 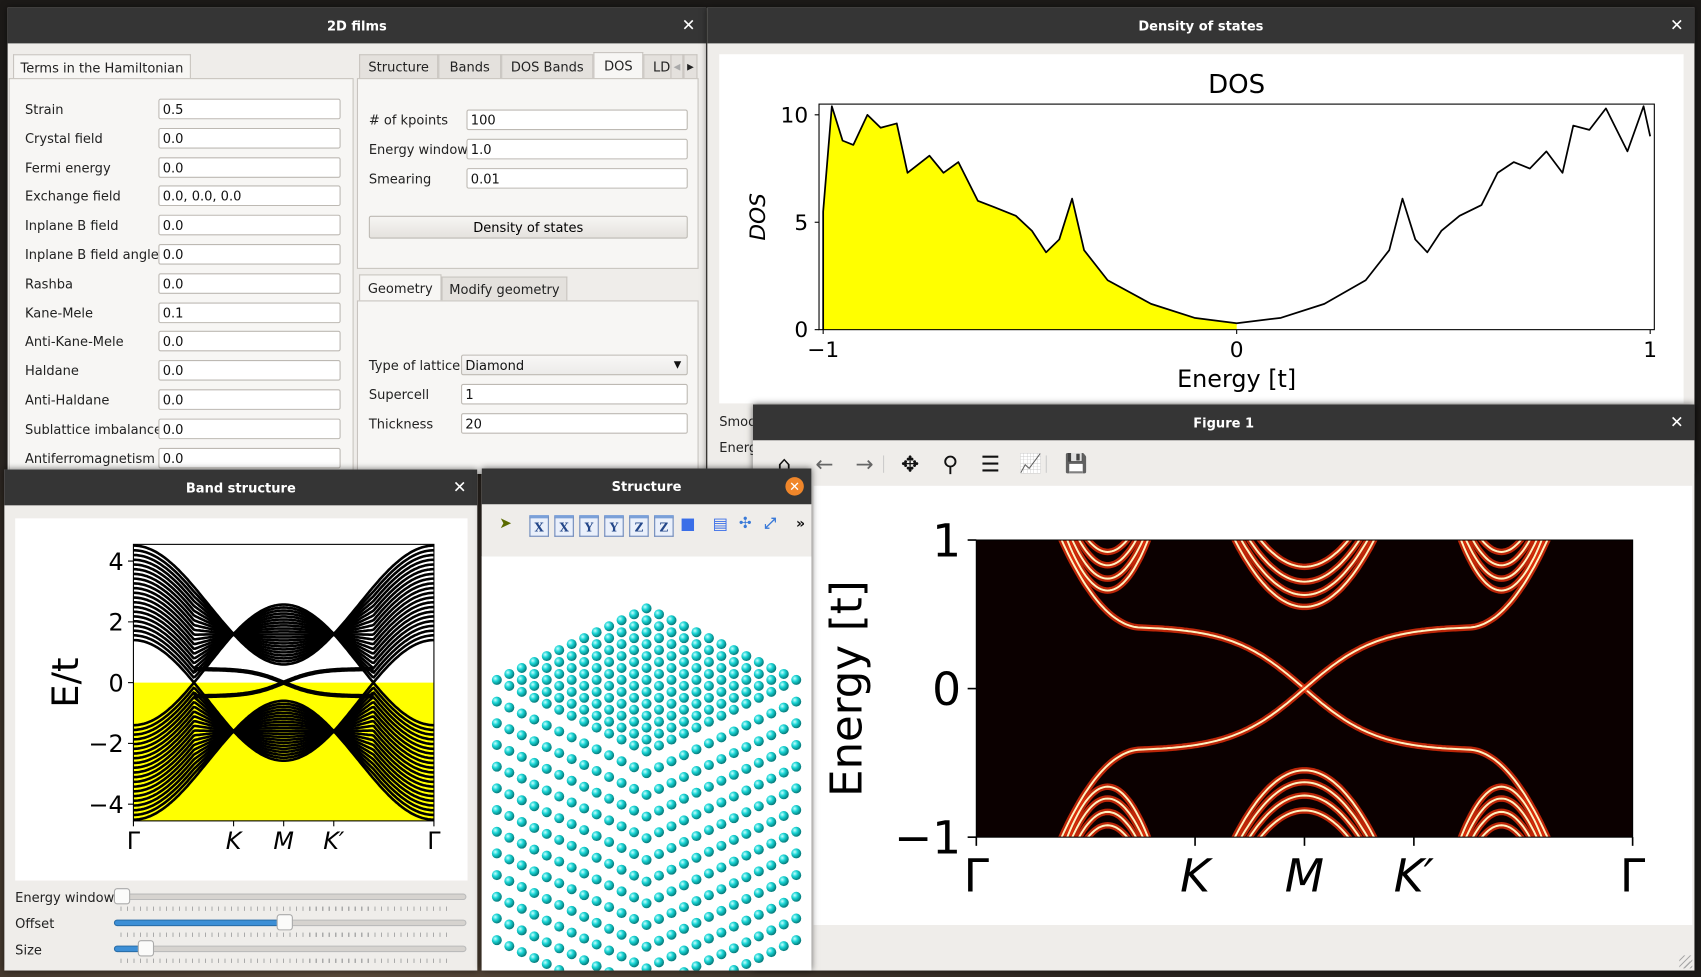 I want to click on tab-modify-geometry: Modify geometry, so click(x=504, y=288).